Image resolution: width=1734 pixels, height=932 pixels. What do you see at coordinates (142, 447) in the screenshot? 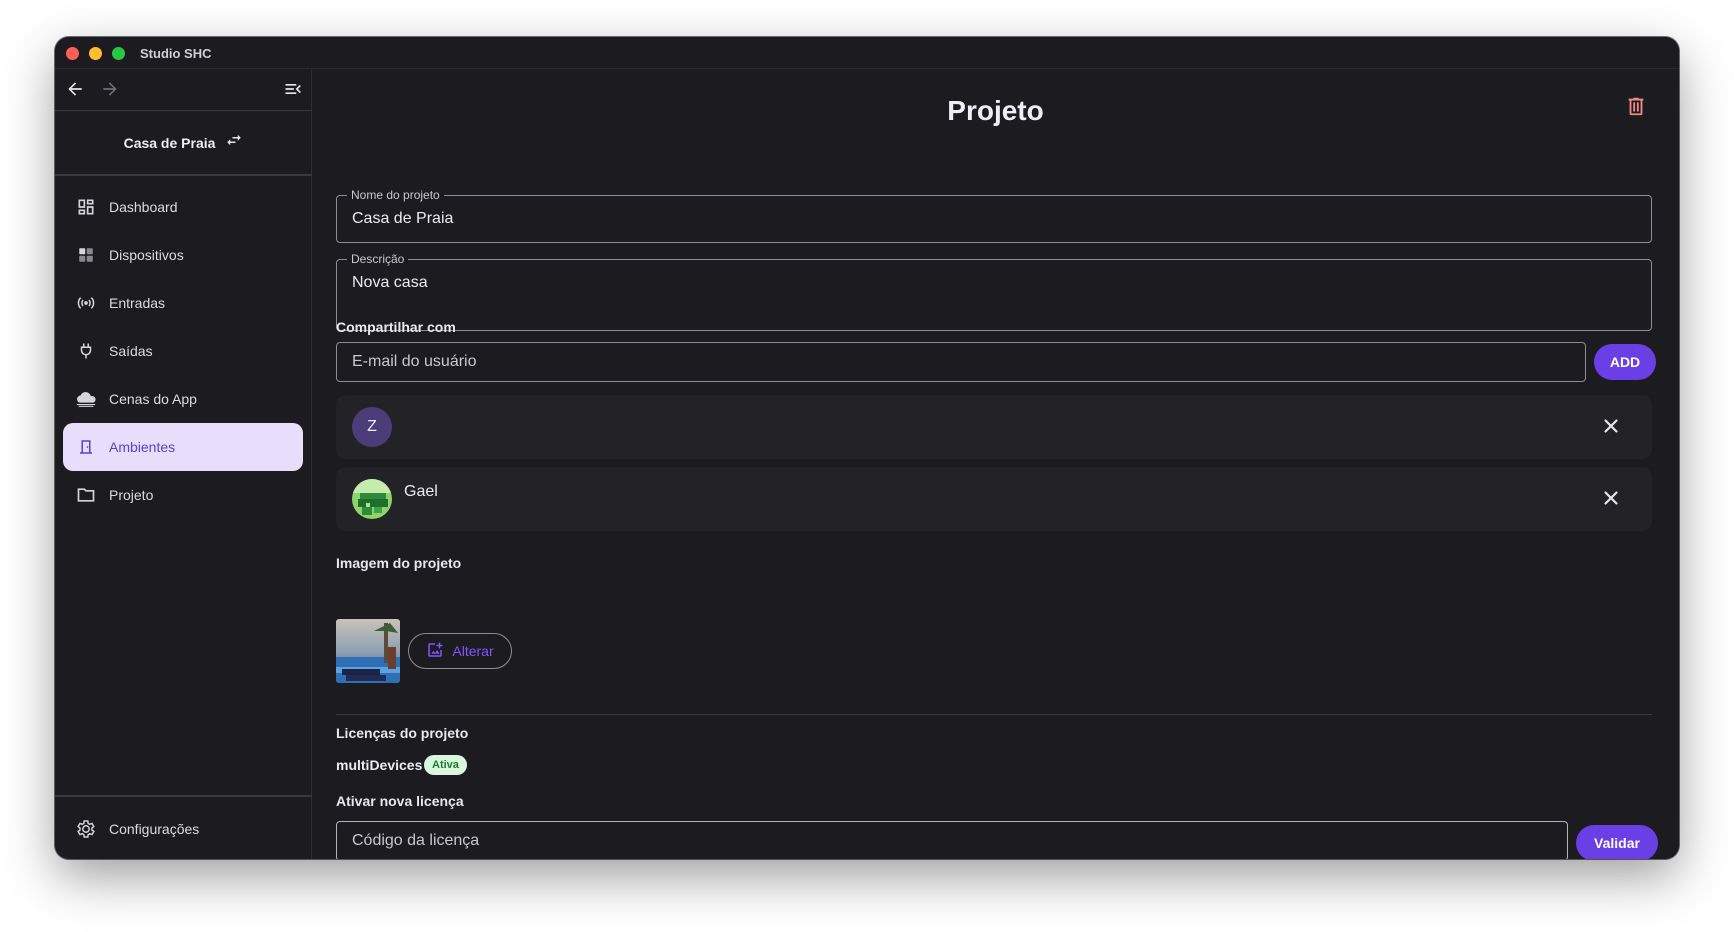
I see `sidebar-item-label: Ambientes` at bounding box center [142, 447].